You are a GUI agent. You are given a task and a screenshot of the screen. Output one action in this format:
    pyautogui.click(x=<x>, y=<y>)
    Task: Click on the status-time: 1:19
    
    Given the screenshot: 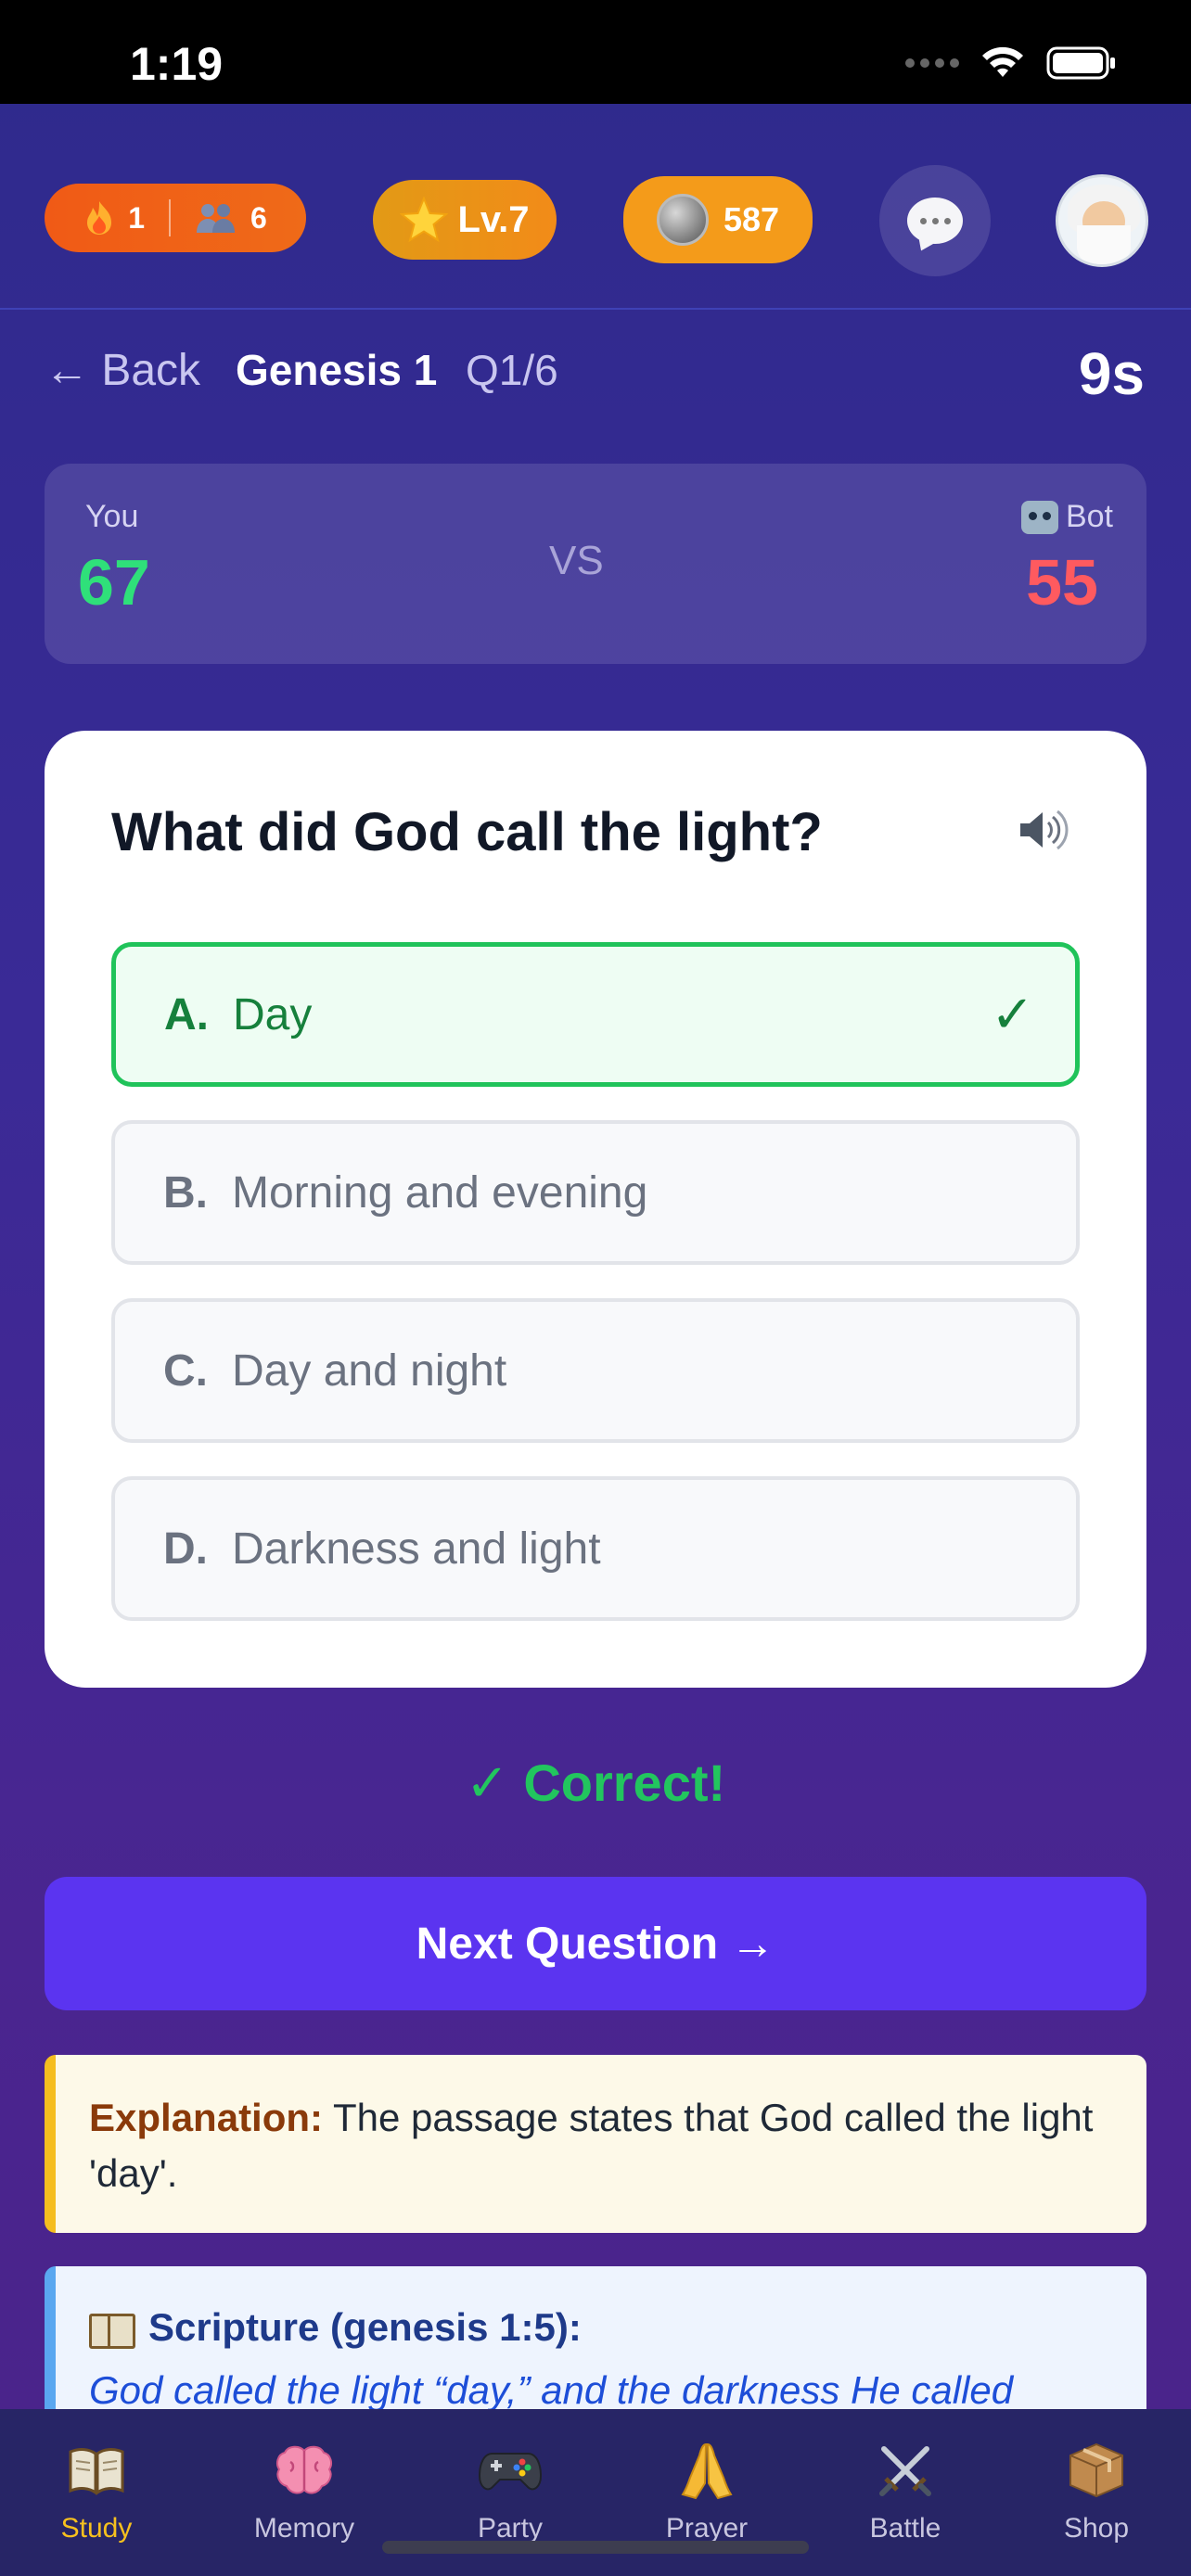 What is the action you would take?
    pyautogui.click(x=177, y=64)
    